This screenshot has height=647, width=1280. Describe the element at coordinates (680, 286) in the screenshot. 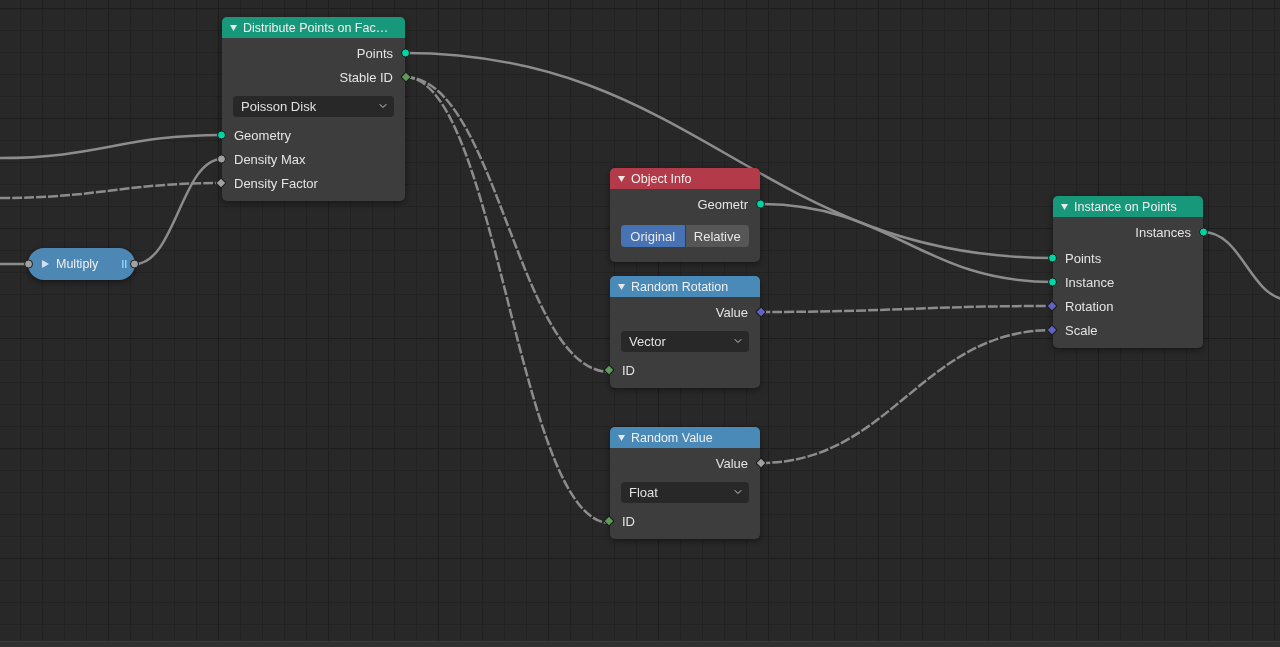

I see `node-title: Random Rotation` at that location.